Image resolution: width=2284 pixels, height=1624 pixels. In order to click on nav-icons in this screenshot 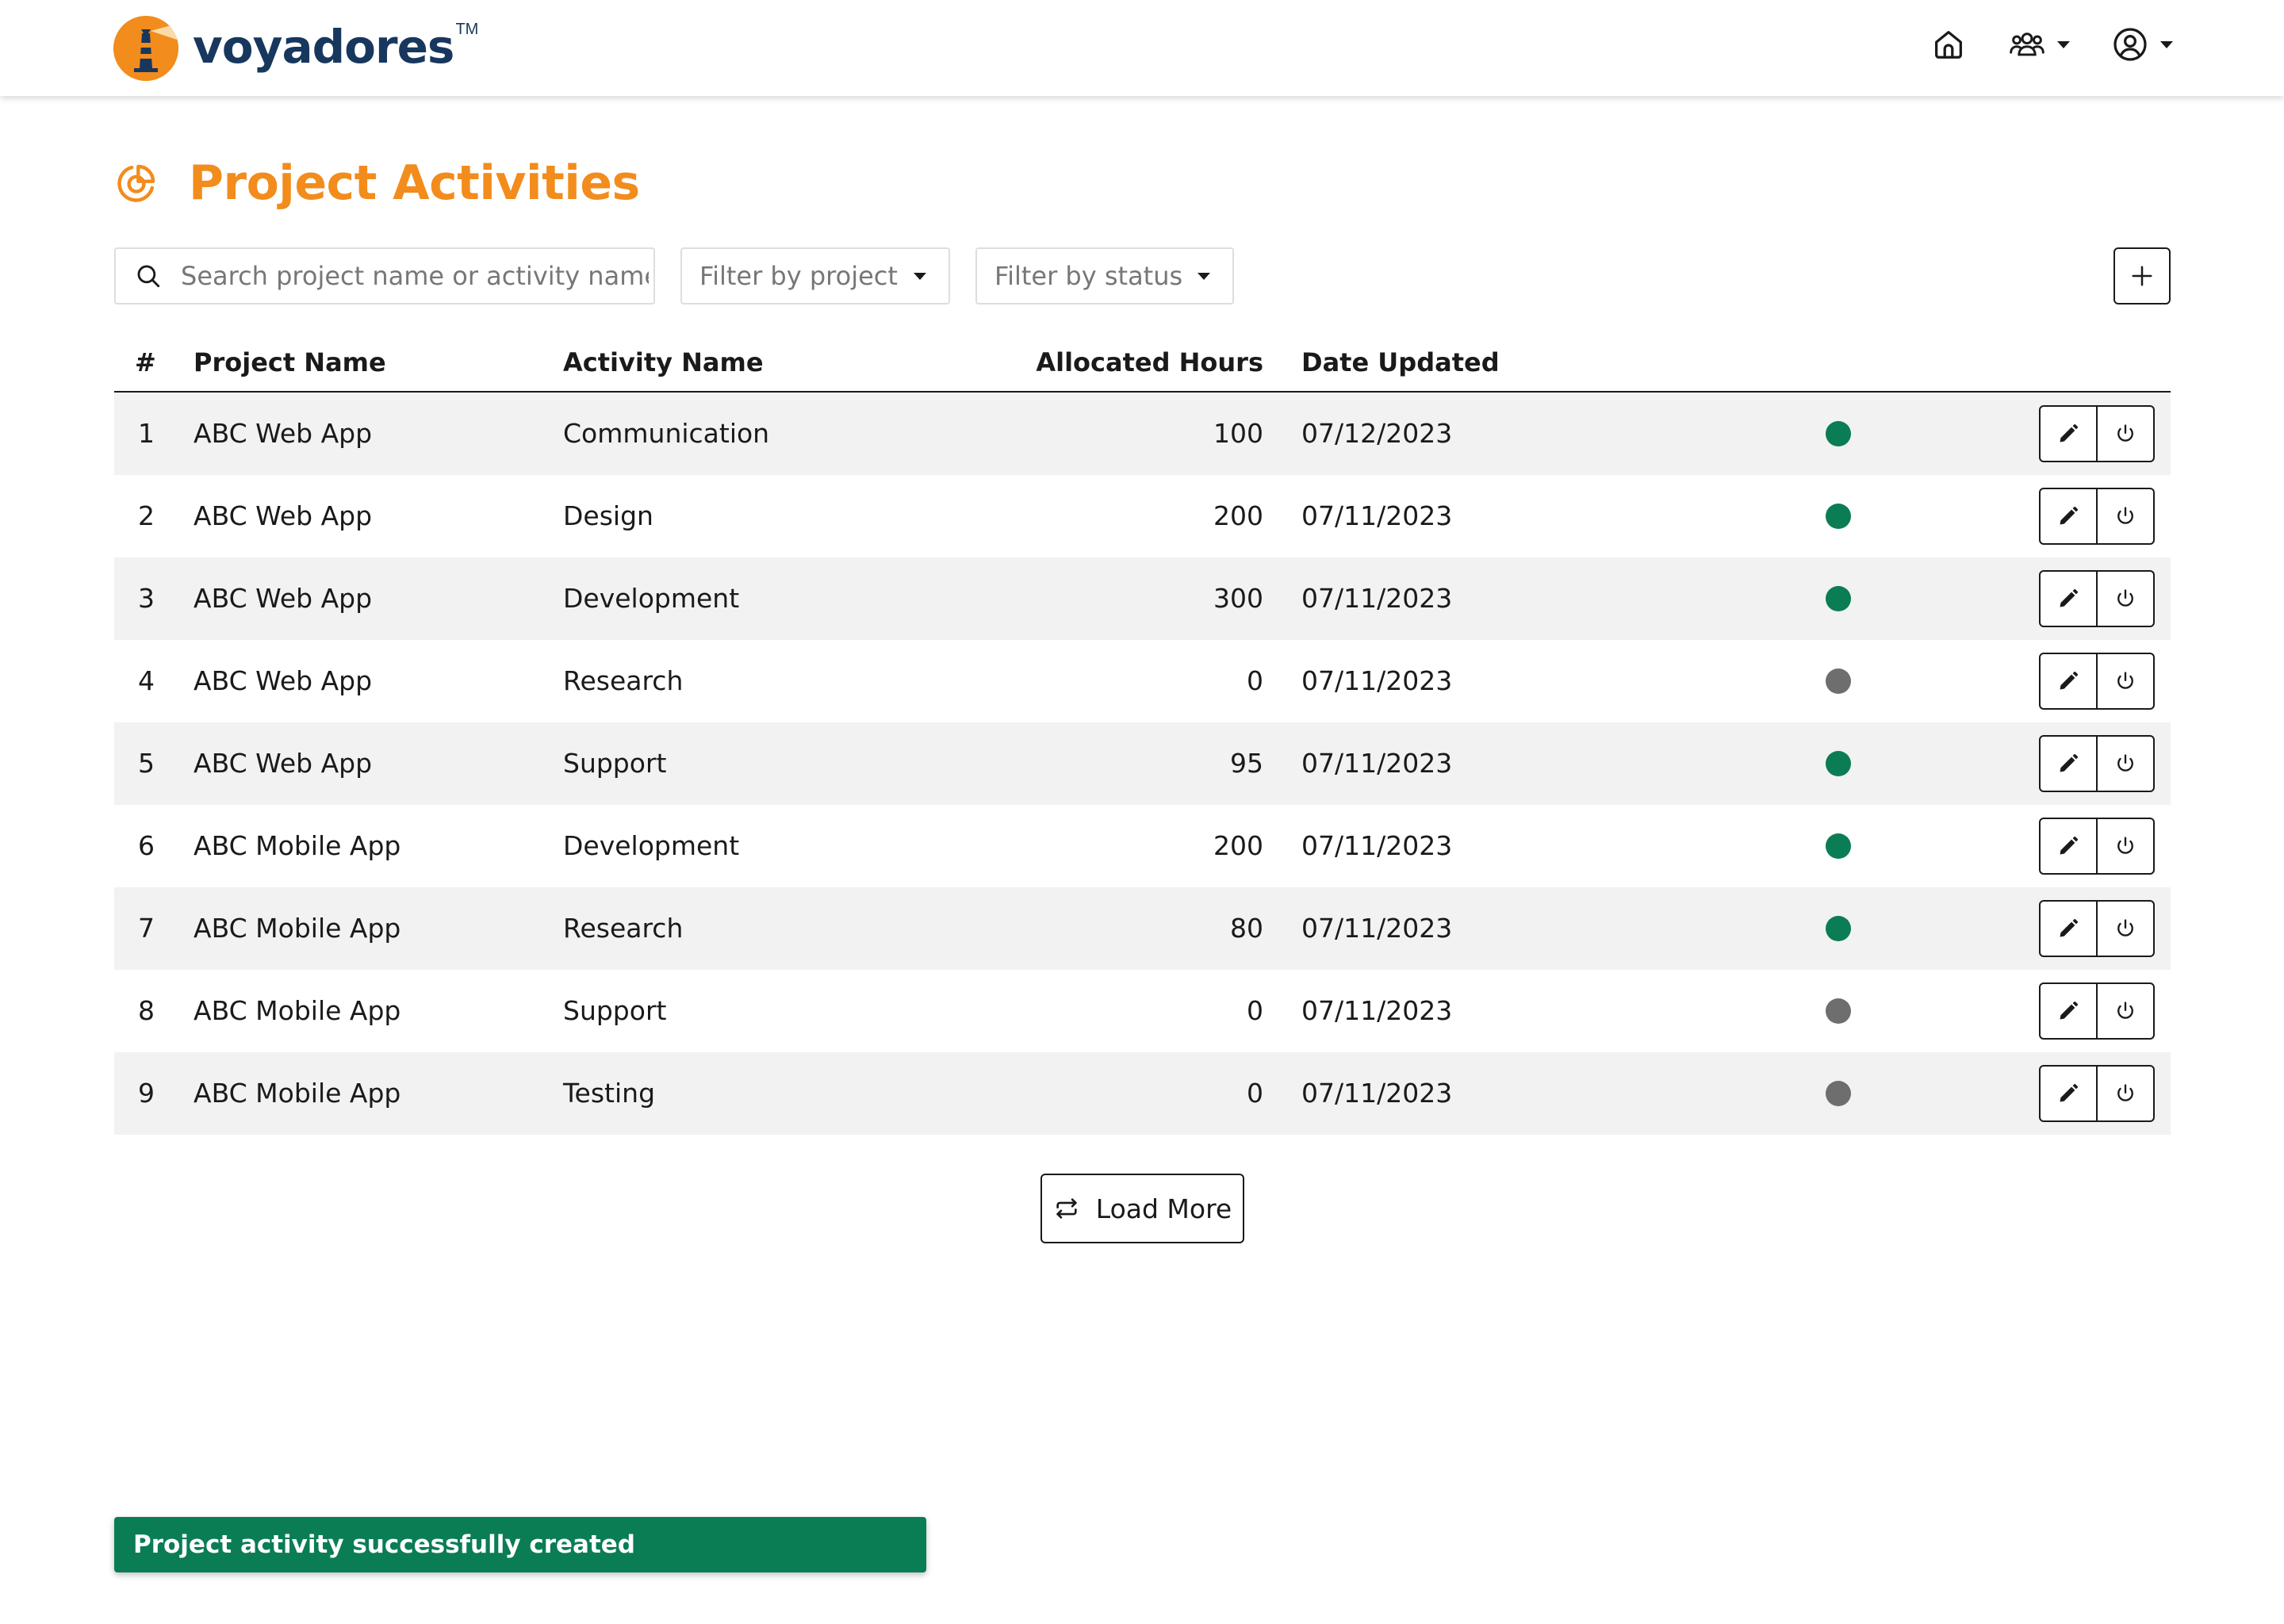, I will do `click(2051, 44)`.